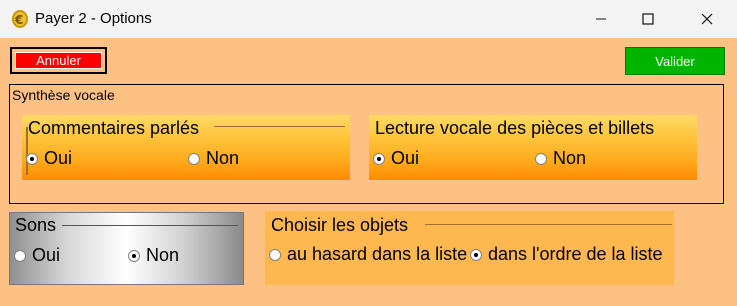 The image size is (737, 306). What do you see at coordinates (575, 254) in the screenshot?
I see `radio-label: dans l'ordre de la liste` at bounding box center [575, 254].